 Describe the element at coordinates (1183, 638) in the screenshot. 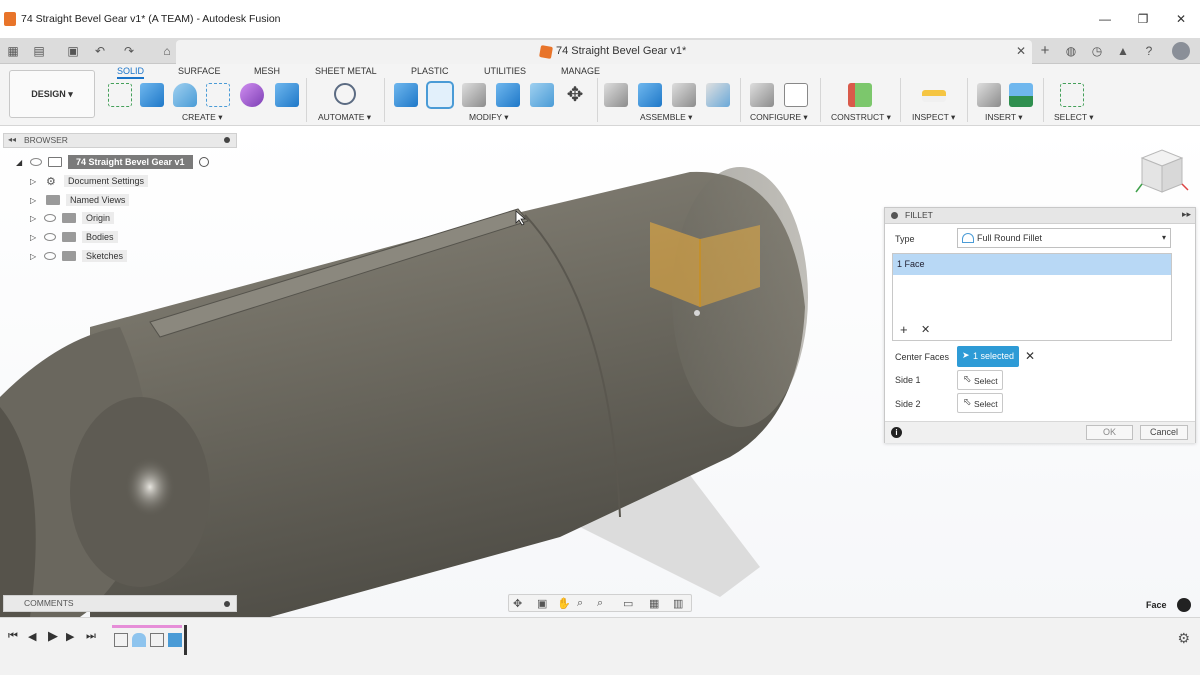

I see `timeline-settings-gear-icon: ⚙` at that location.